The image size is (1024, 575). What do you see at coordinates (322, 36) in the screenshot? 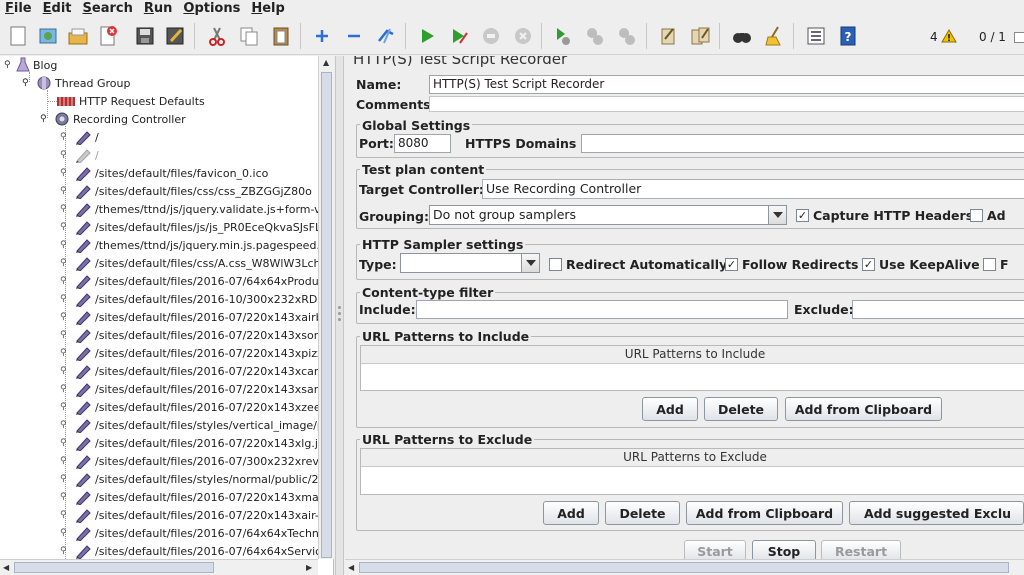
I see `expand-icon` at bounding box center [322, 36].